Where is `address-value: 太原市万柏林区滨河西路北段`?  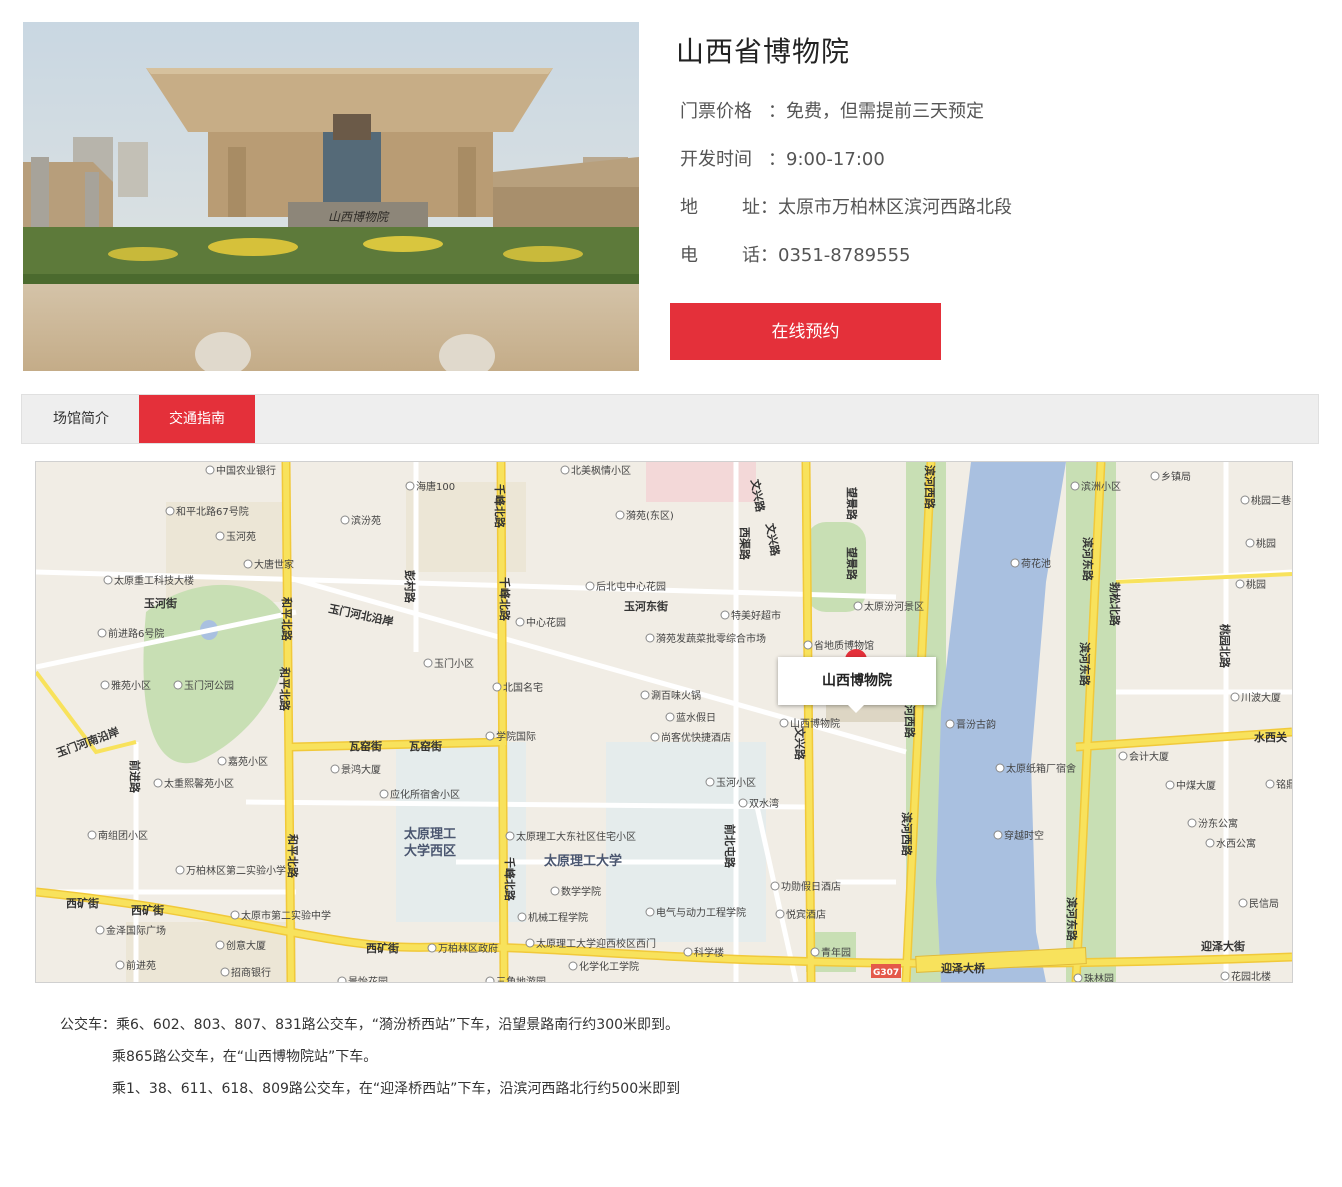 address-value: 太原市万柏林区滨河西路北段 is located at coordinates (895, 207).